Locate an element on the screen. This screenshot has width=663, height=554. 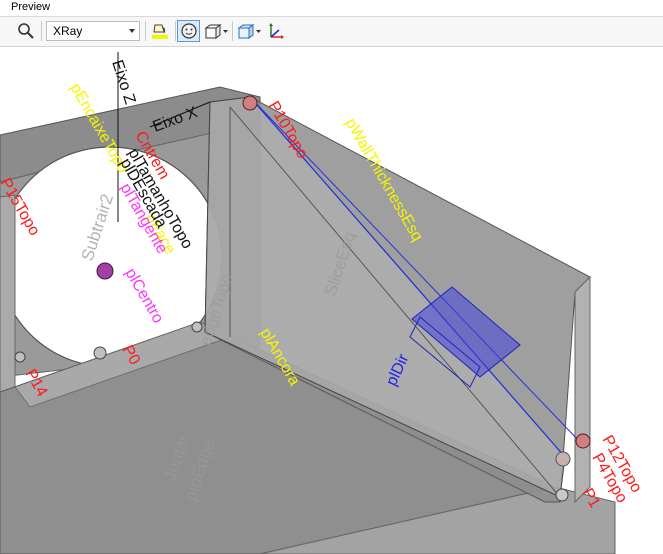
chevron-down-icon is located at coordinates (132, 31).